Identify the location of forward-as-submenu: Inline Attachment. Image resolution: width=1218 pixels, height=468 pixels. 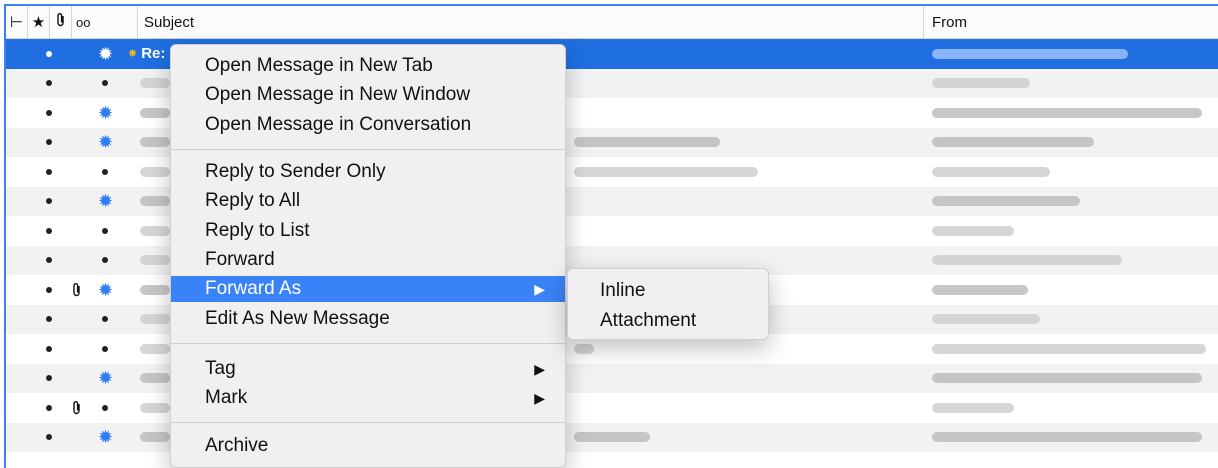
(668, 304).